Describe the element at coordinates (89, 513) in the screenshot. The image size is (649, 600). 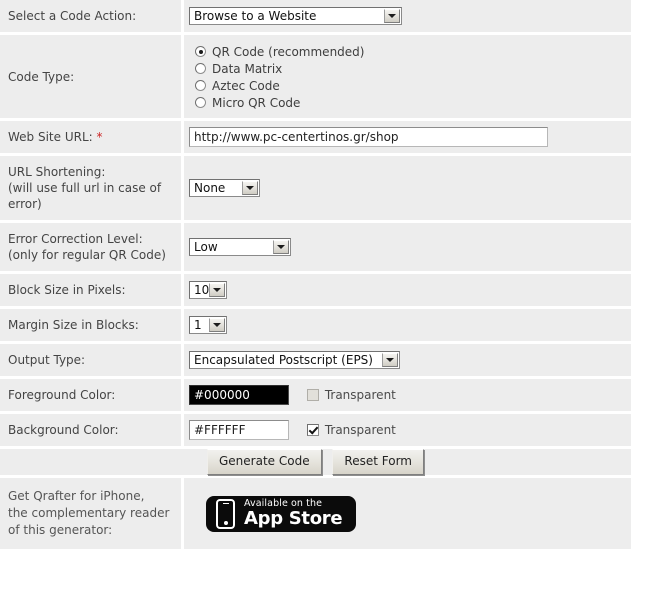
I see `promo-line2: the complementary reader` at that location.